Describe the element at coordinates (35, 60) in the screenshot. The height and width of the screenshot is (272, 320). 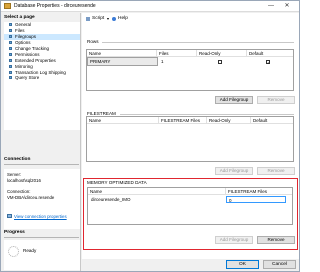
I see `page-item-label: Extended Properties` at that location.